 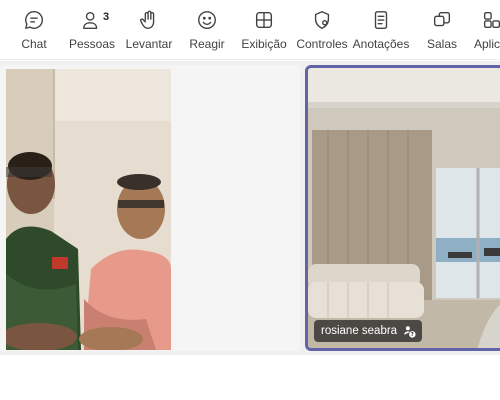 I want to click on people-button: 3 Pessoas, so click(x=92, y=29).